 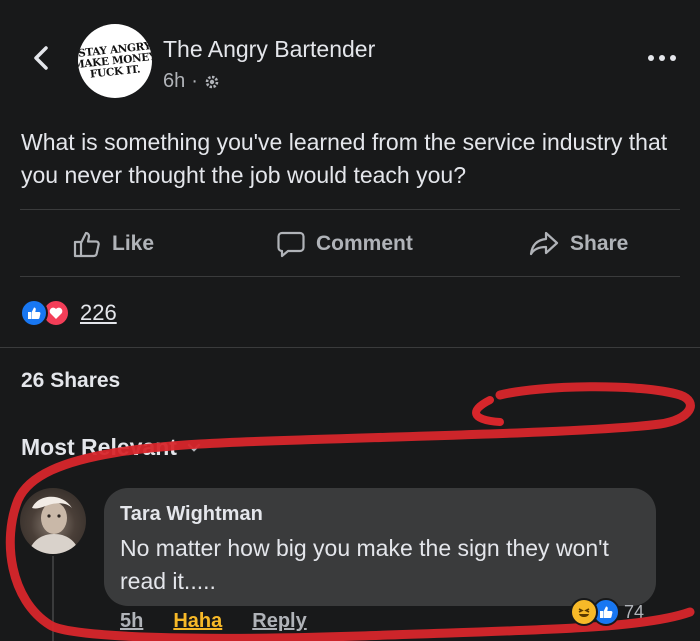 I want to click on more-options-button, so click(x=662, y=58).